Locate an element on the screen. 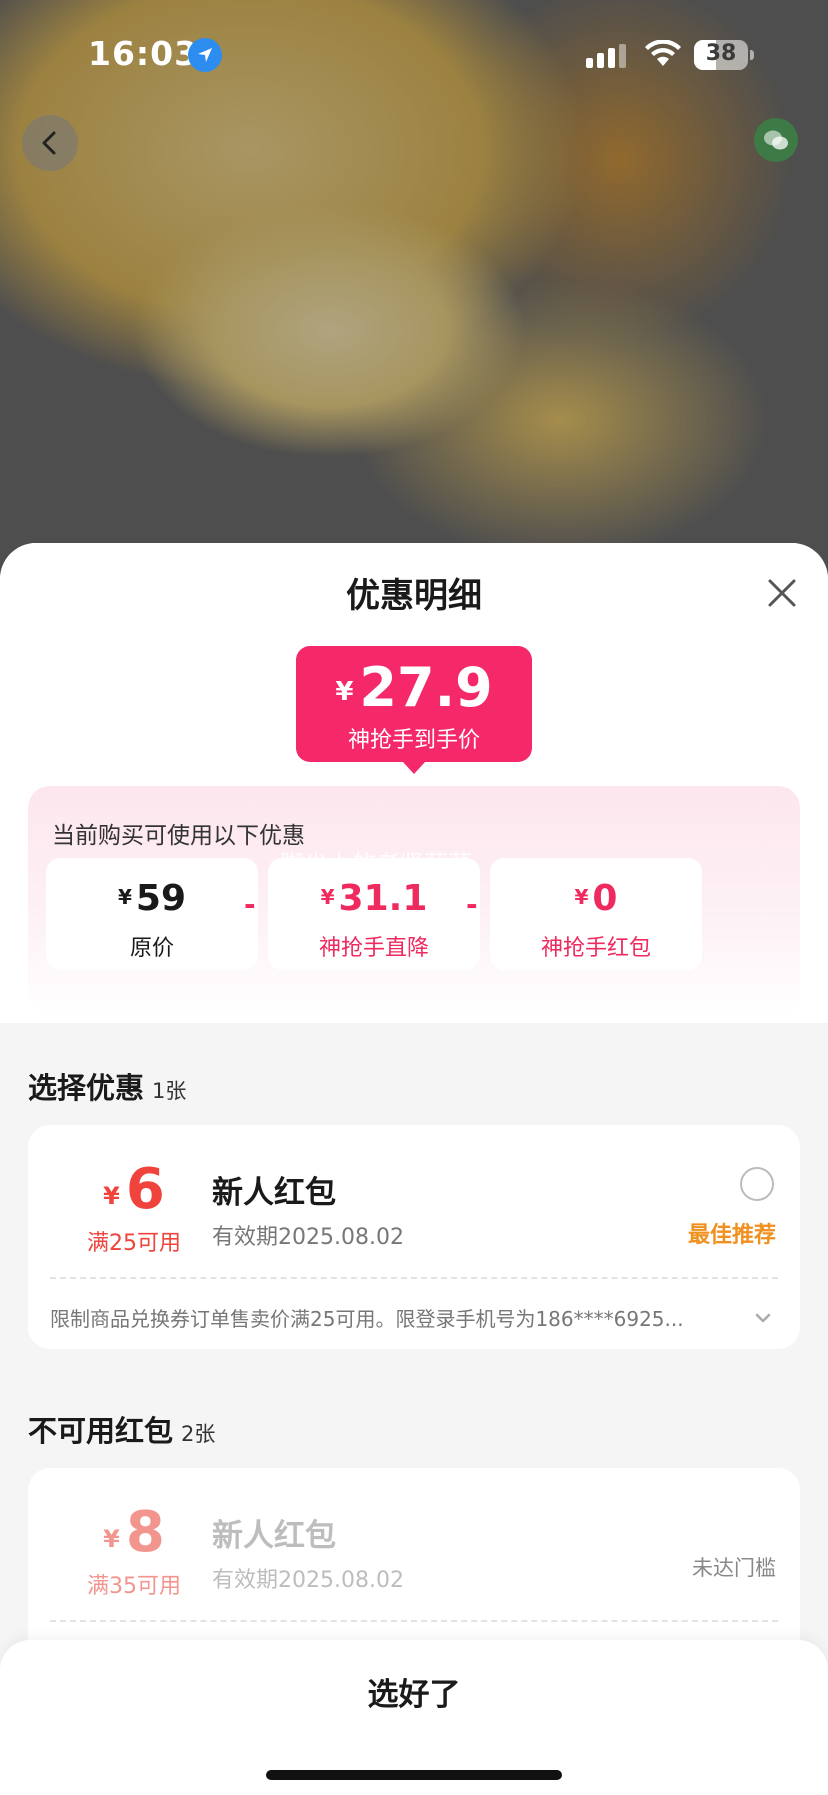 The height and width of the screenshot is (1795, 828). direct-discount-card: ¥31.1 神抢手直降 is located at coordinates (374, 914).